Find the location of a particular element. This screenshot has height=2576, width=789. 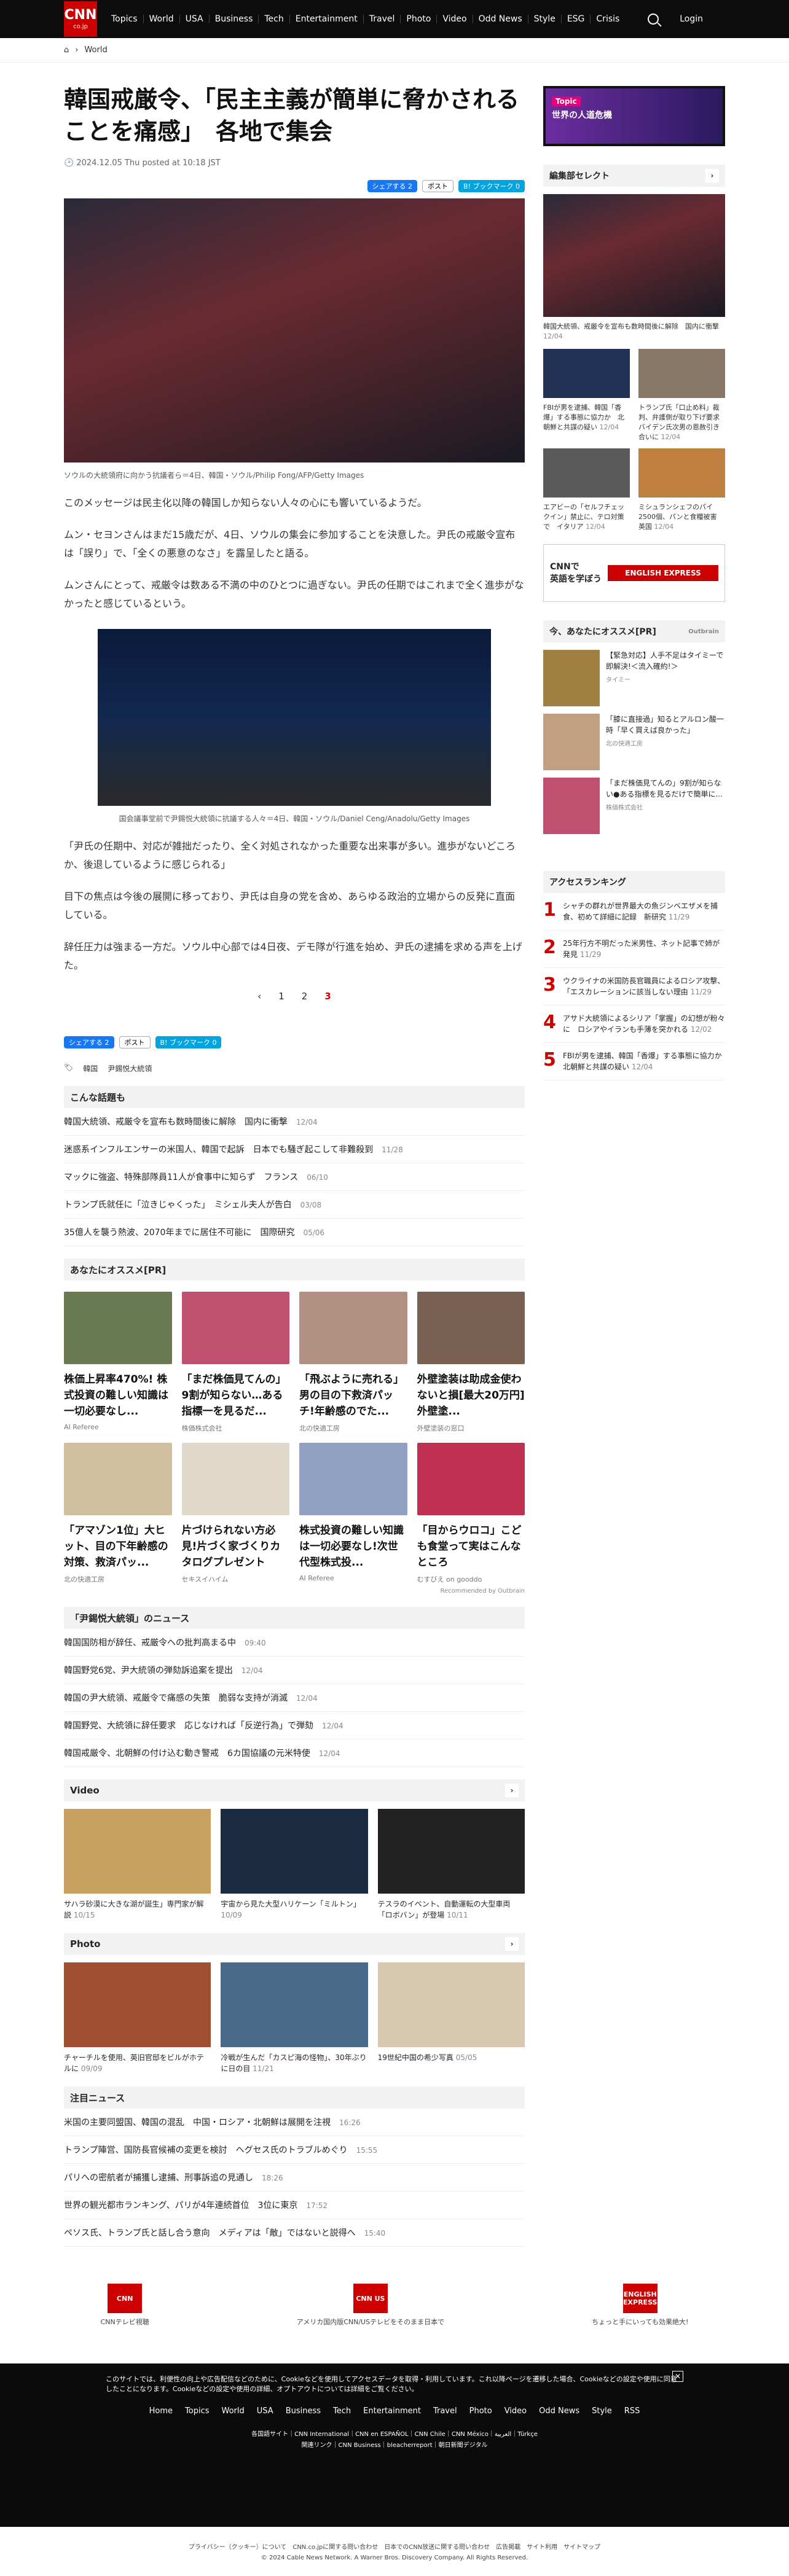

editor-select-photo is located at coordinates (634, 255).